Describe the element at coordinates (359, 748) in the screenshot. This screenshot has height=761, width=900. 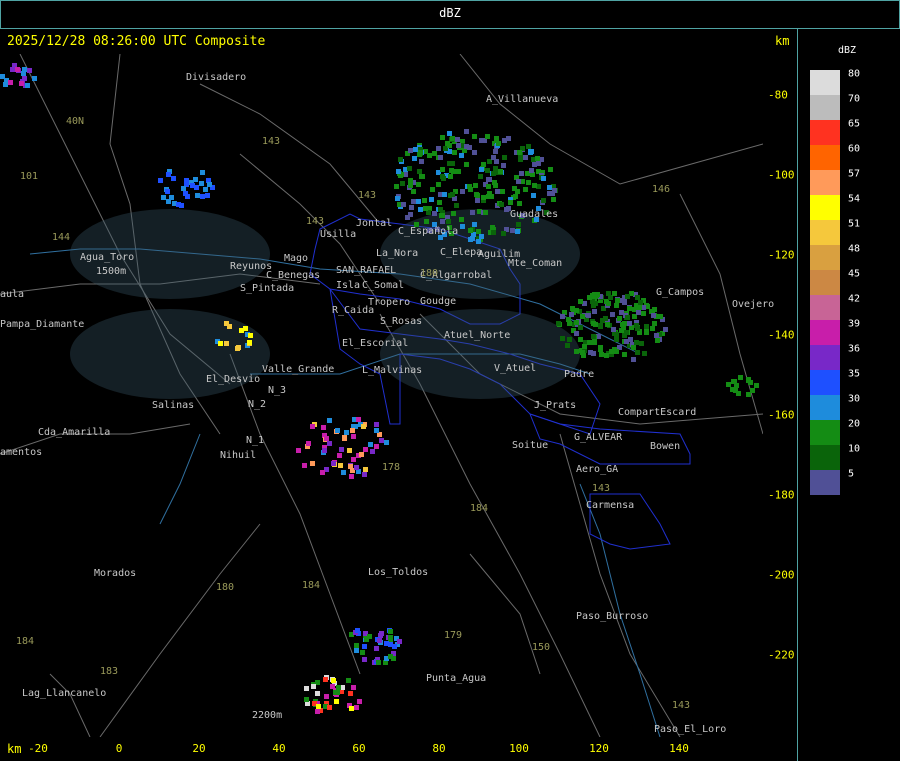
I see `x-tick-label: 60` at that location.